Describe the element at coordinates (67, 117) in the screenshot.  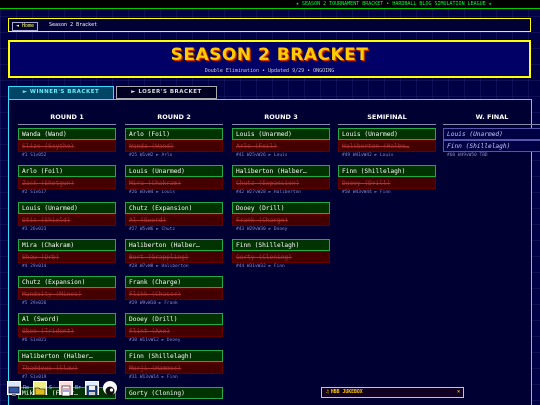
I see `round-header: ROUND 1` at that location.